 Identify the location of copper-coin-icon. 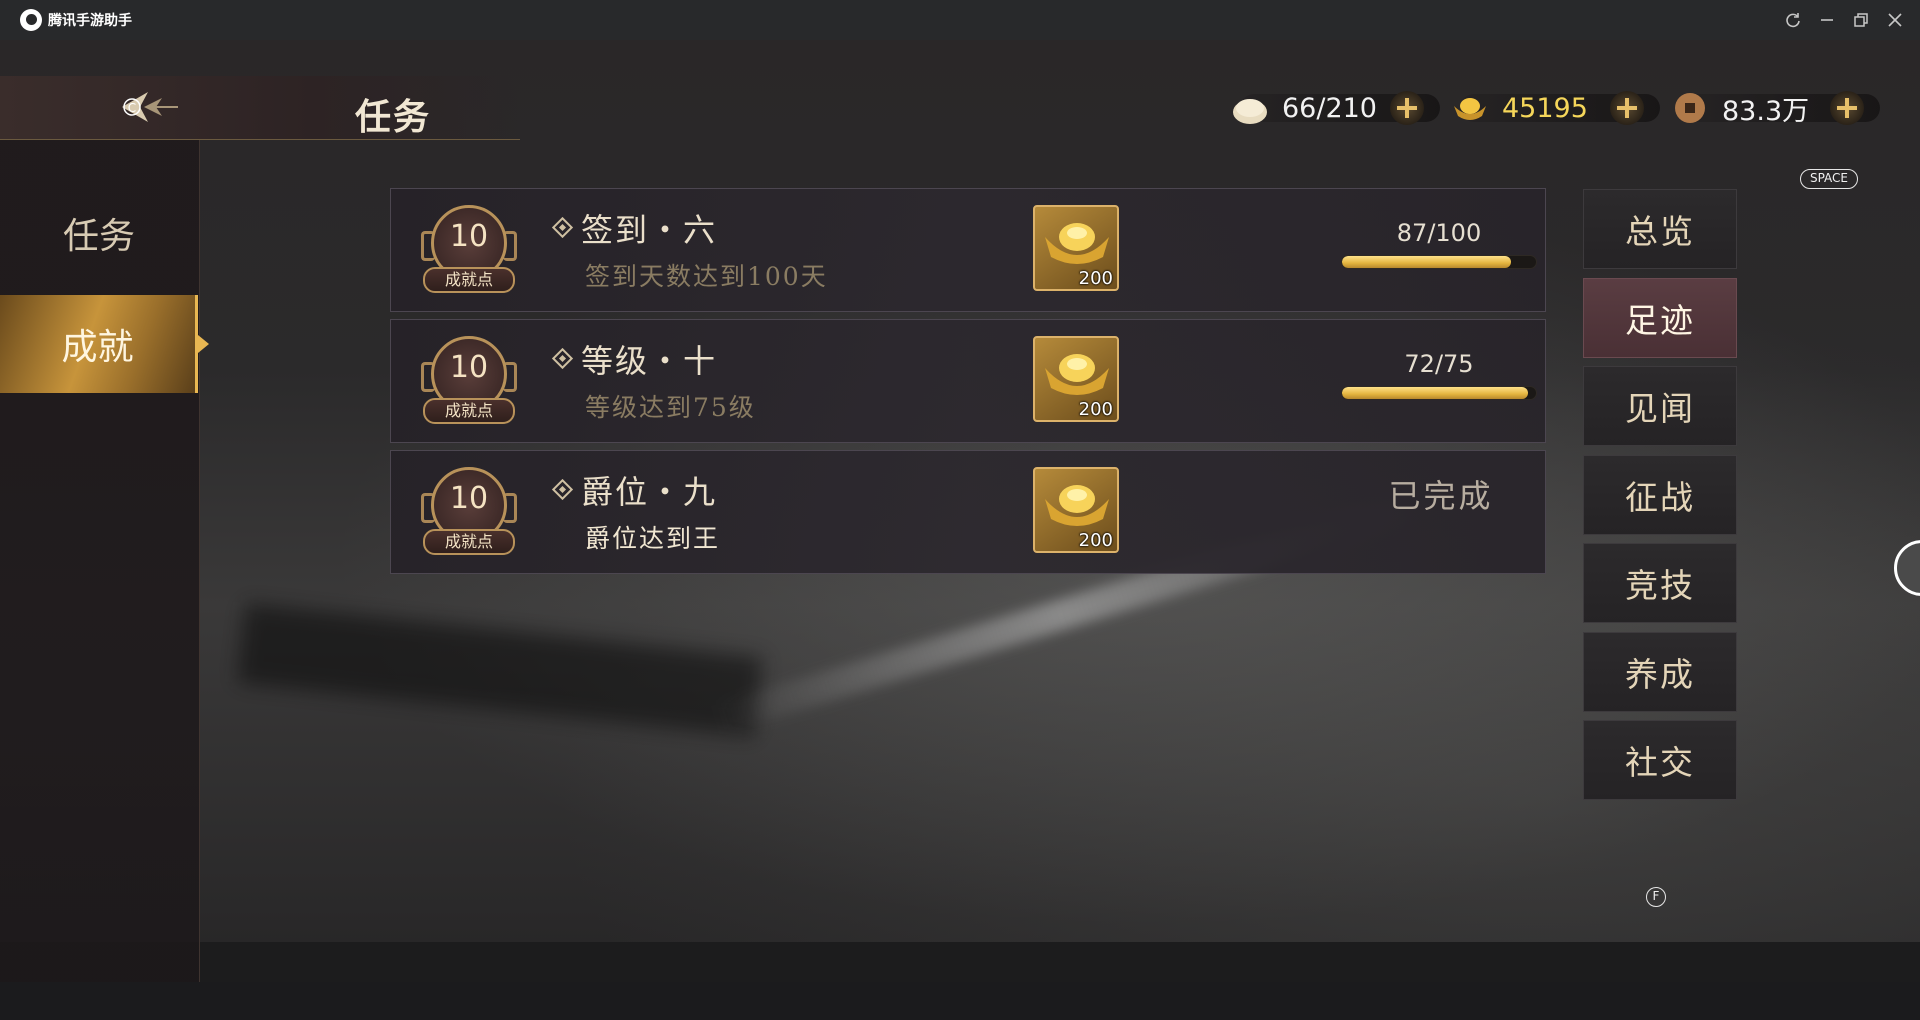
(1690, 108).